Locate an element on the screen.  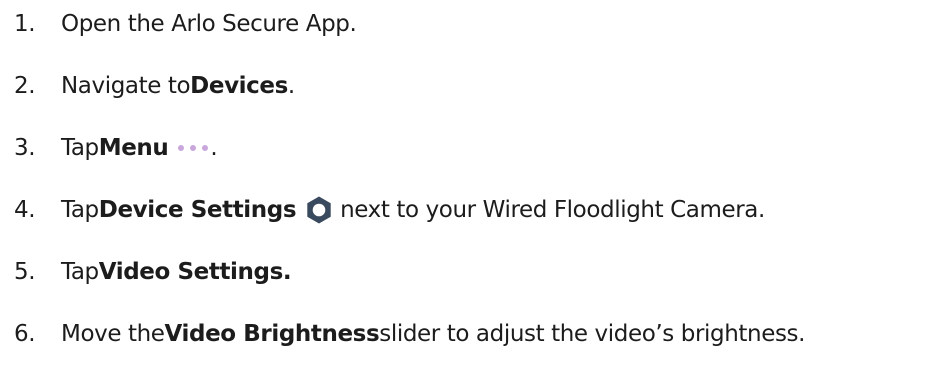
step-bold-term: Devices is located at coordinates (239, 86).